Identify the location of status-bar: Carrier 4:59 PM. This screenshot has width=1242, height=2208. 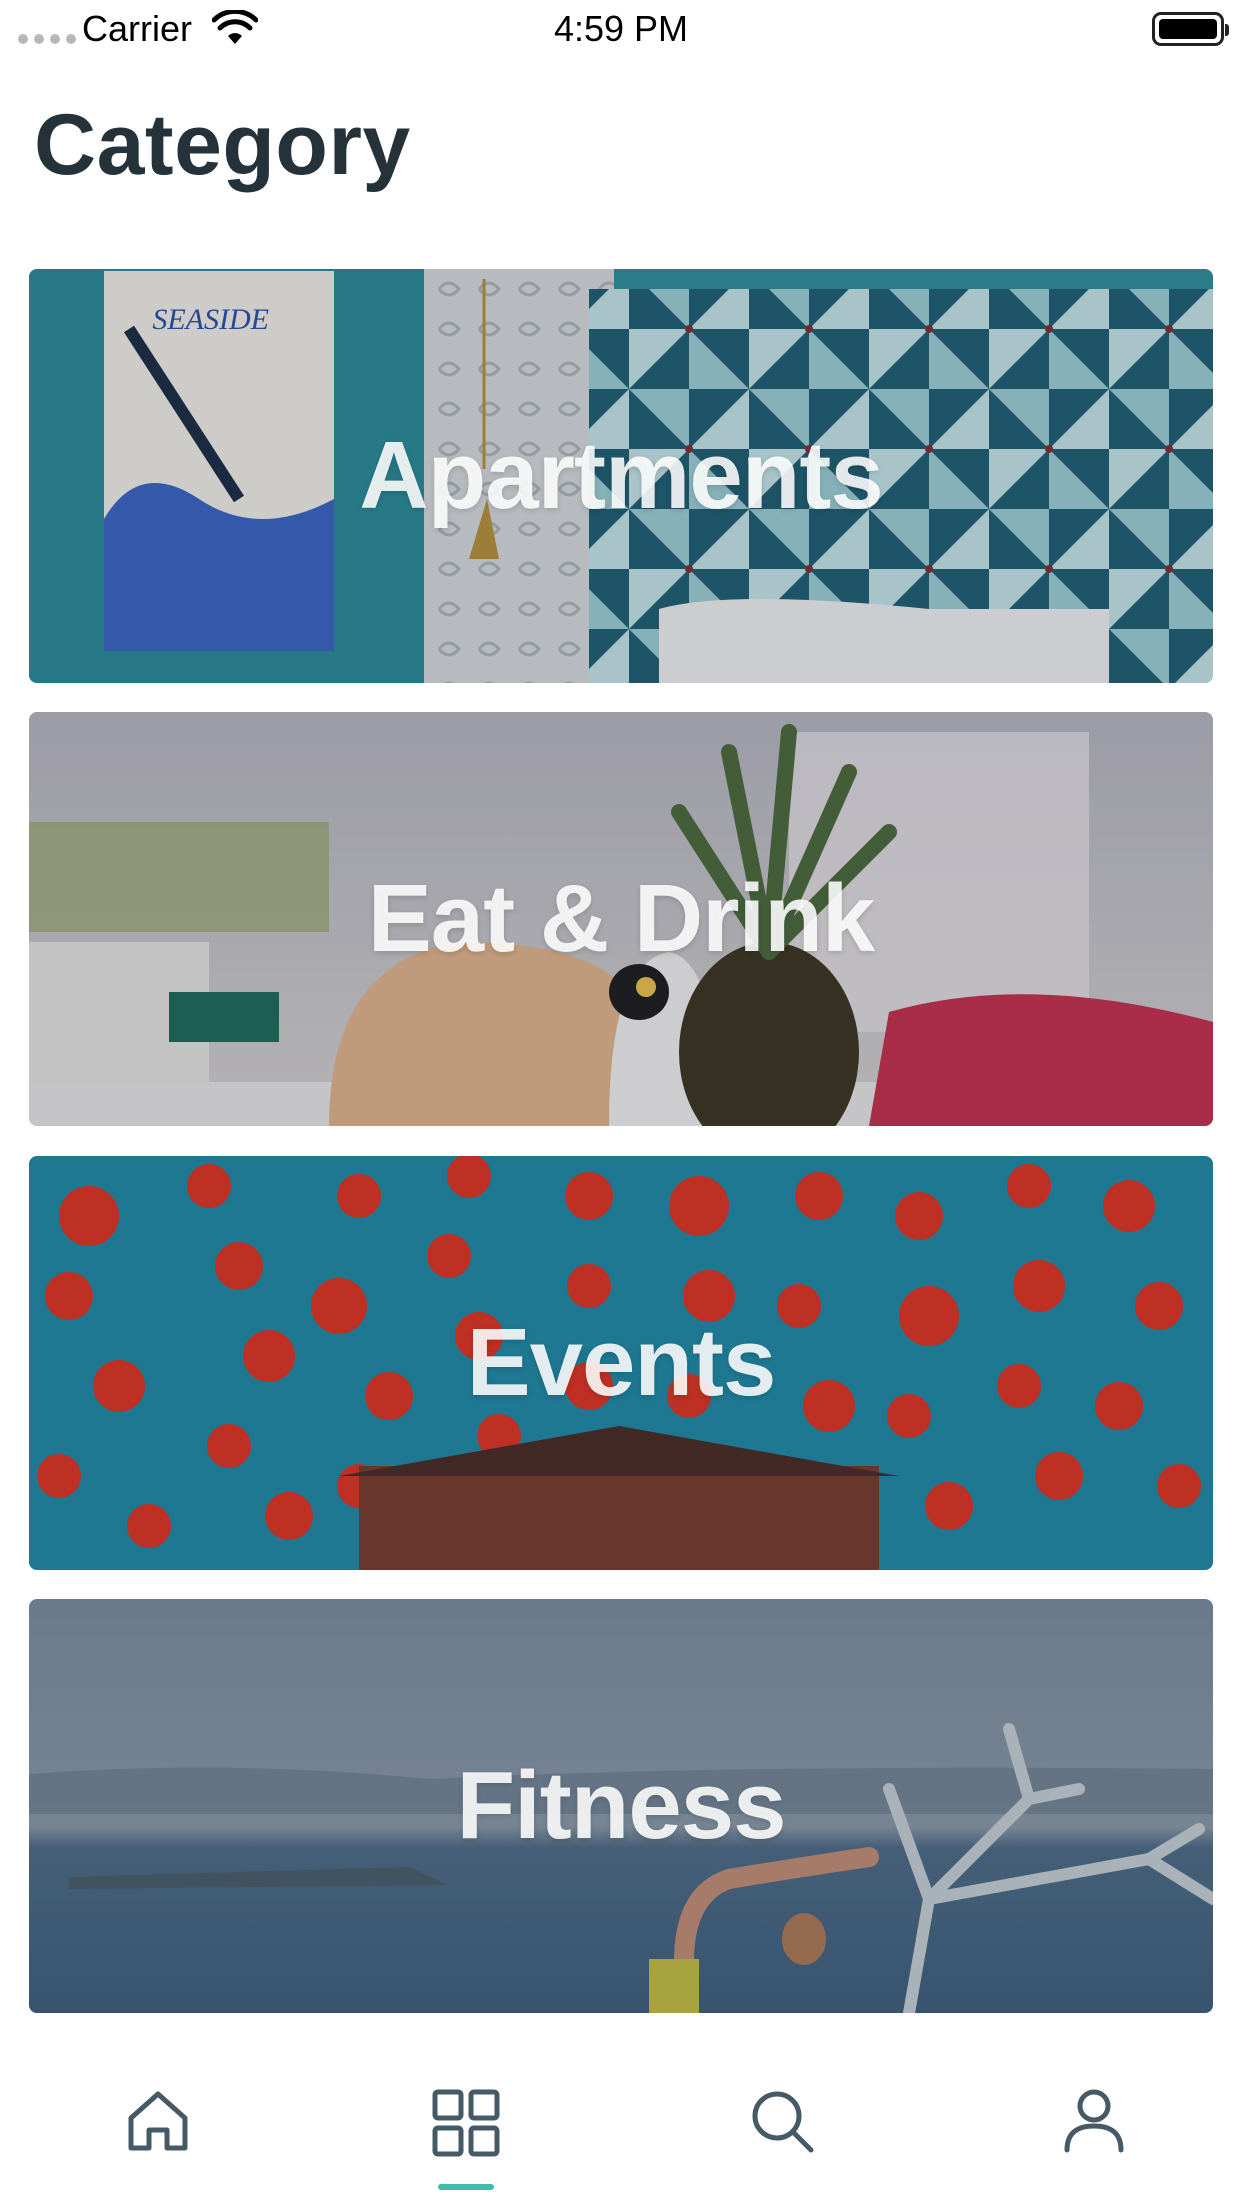
(621, 30).